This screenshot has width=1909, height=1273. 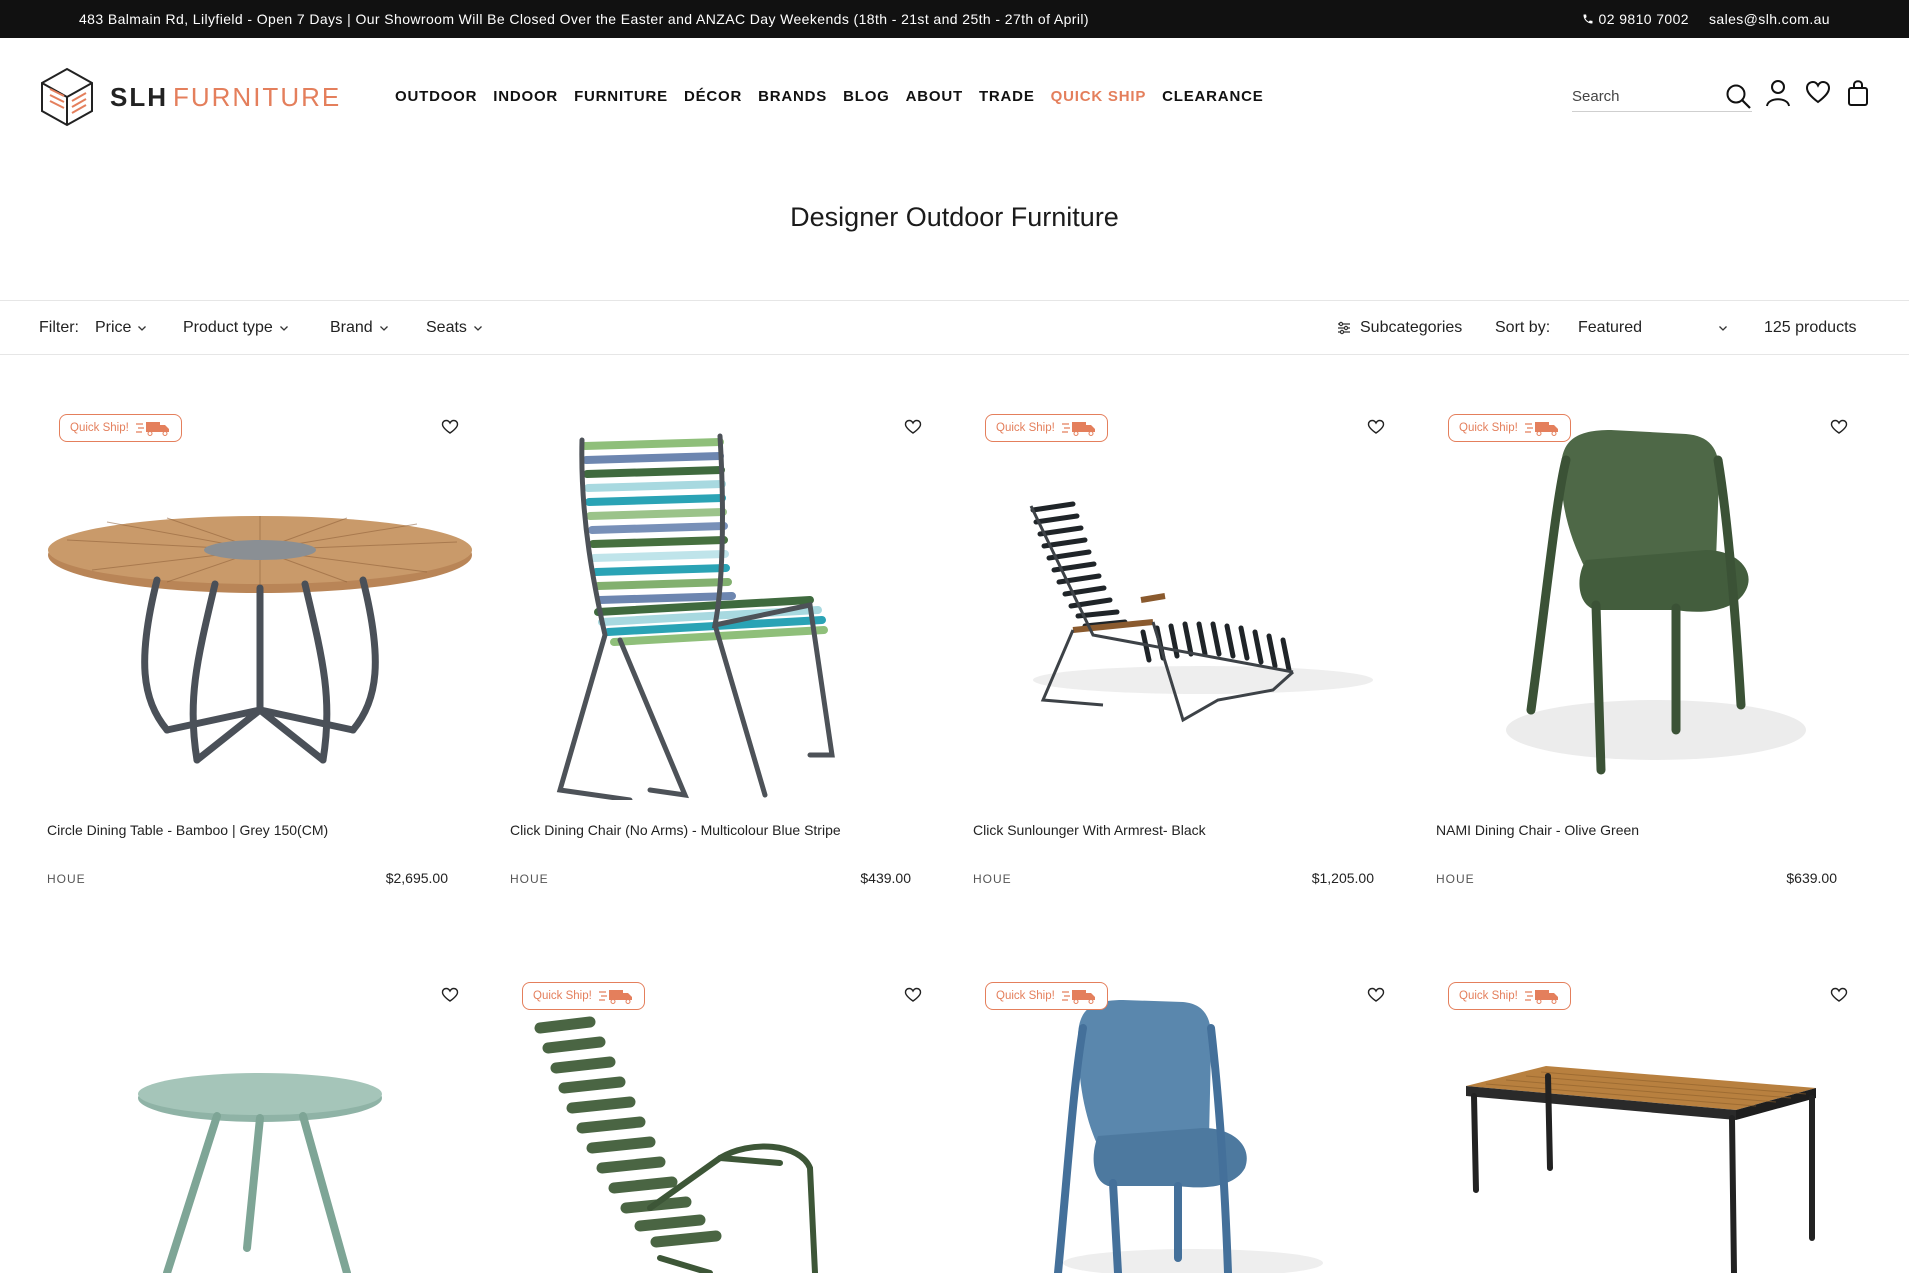 I want to click on phone-icon, so click(x=1588, y=19).